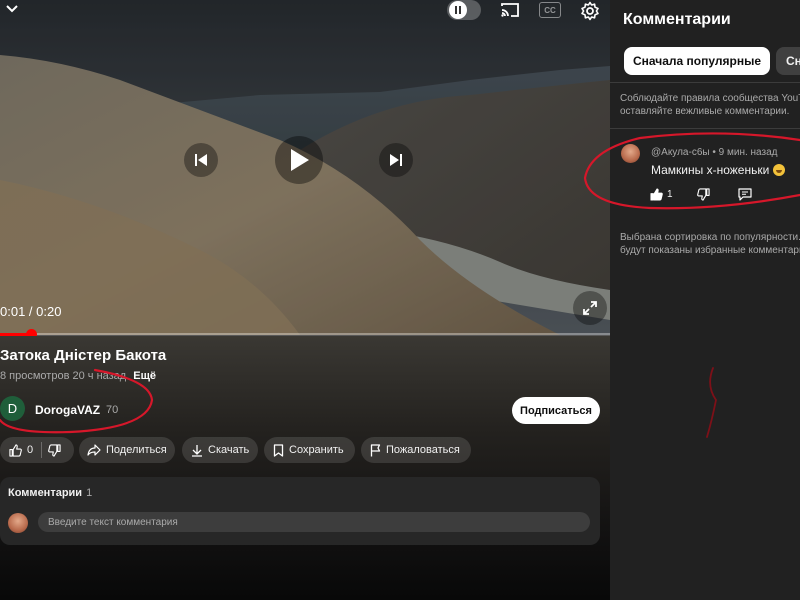 The width and height of the screenshot is (800, 600). Describe the element at coordinates (556, 410) in the screenshot. I see `subscribe-button: Подписаться` at that location.